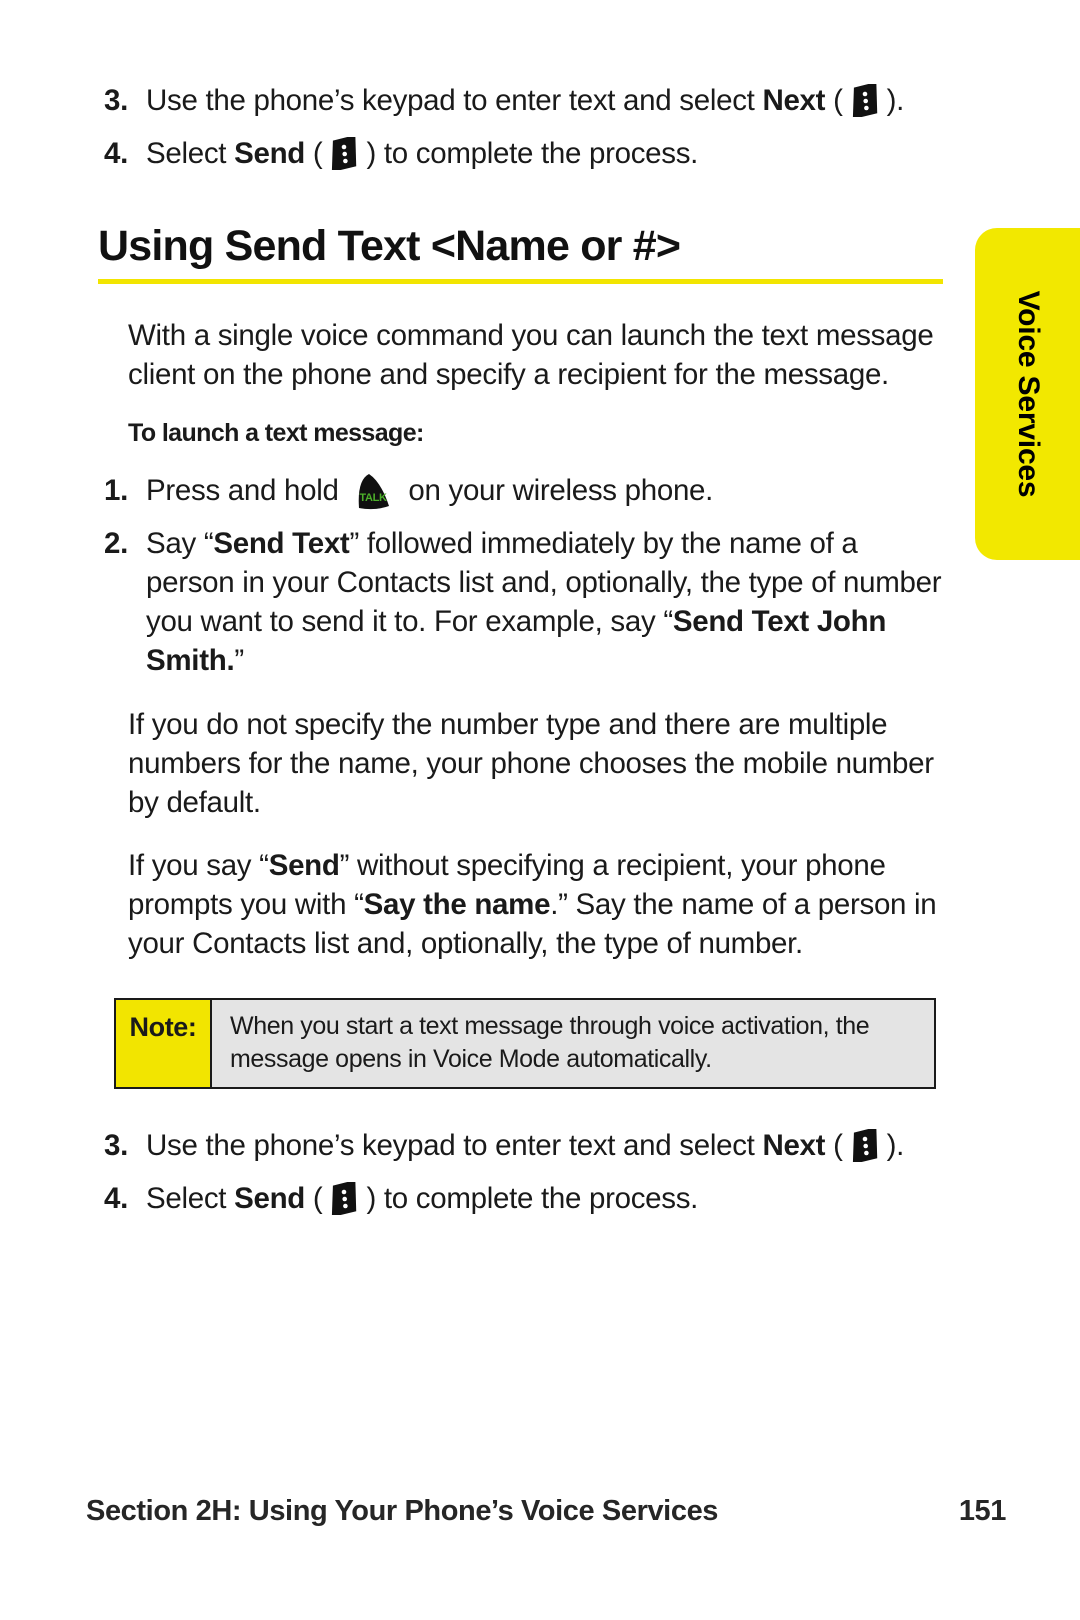  I want to click on paragraph-part1: If you say “, so click(198, 866).